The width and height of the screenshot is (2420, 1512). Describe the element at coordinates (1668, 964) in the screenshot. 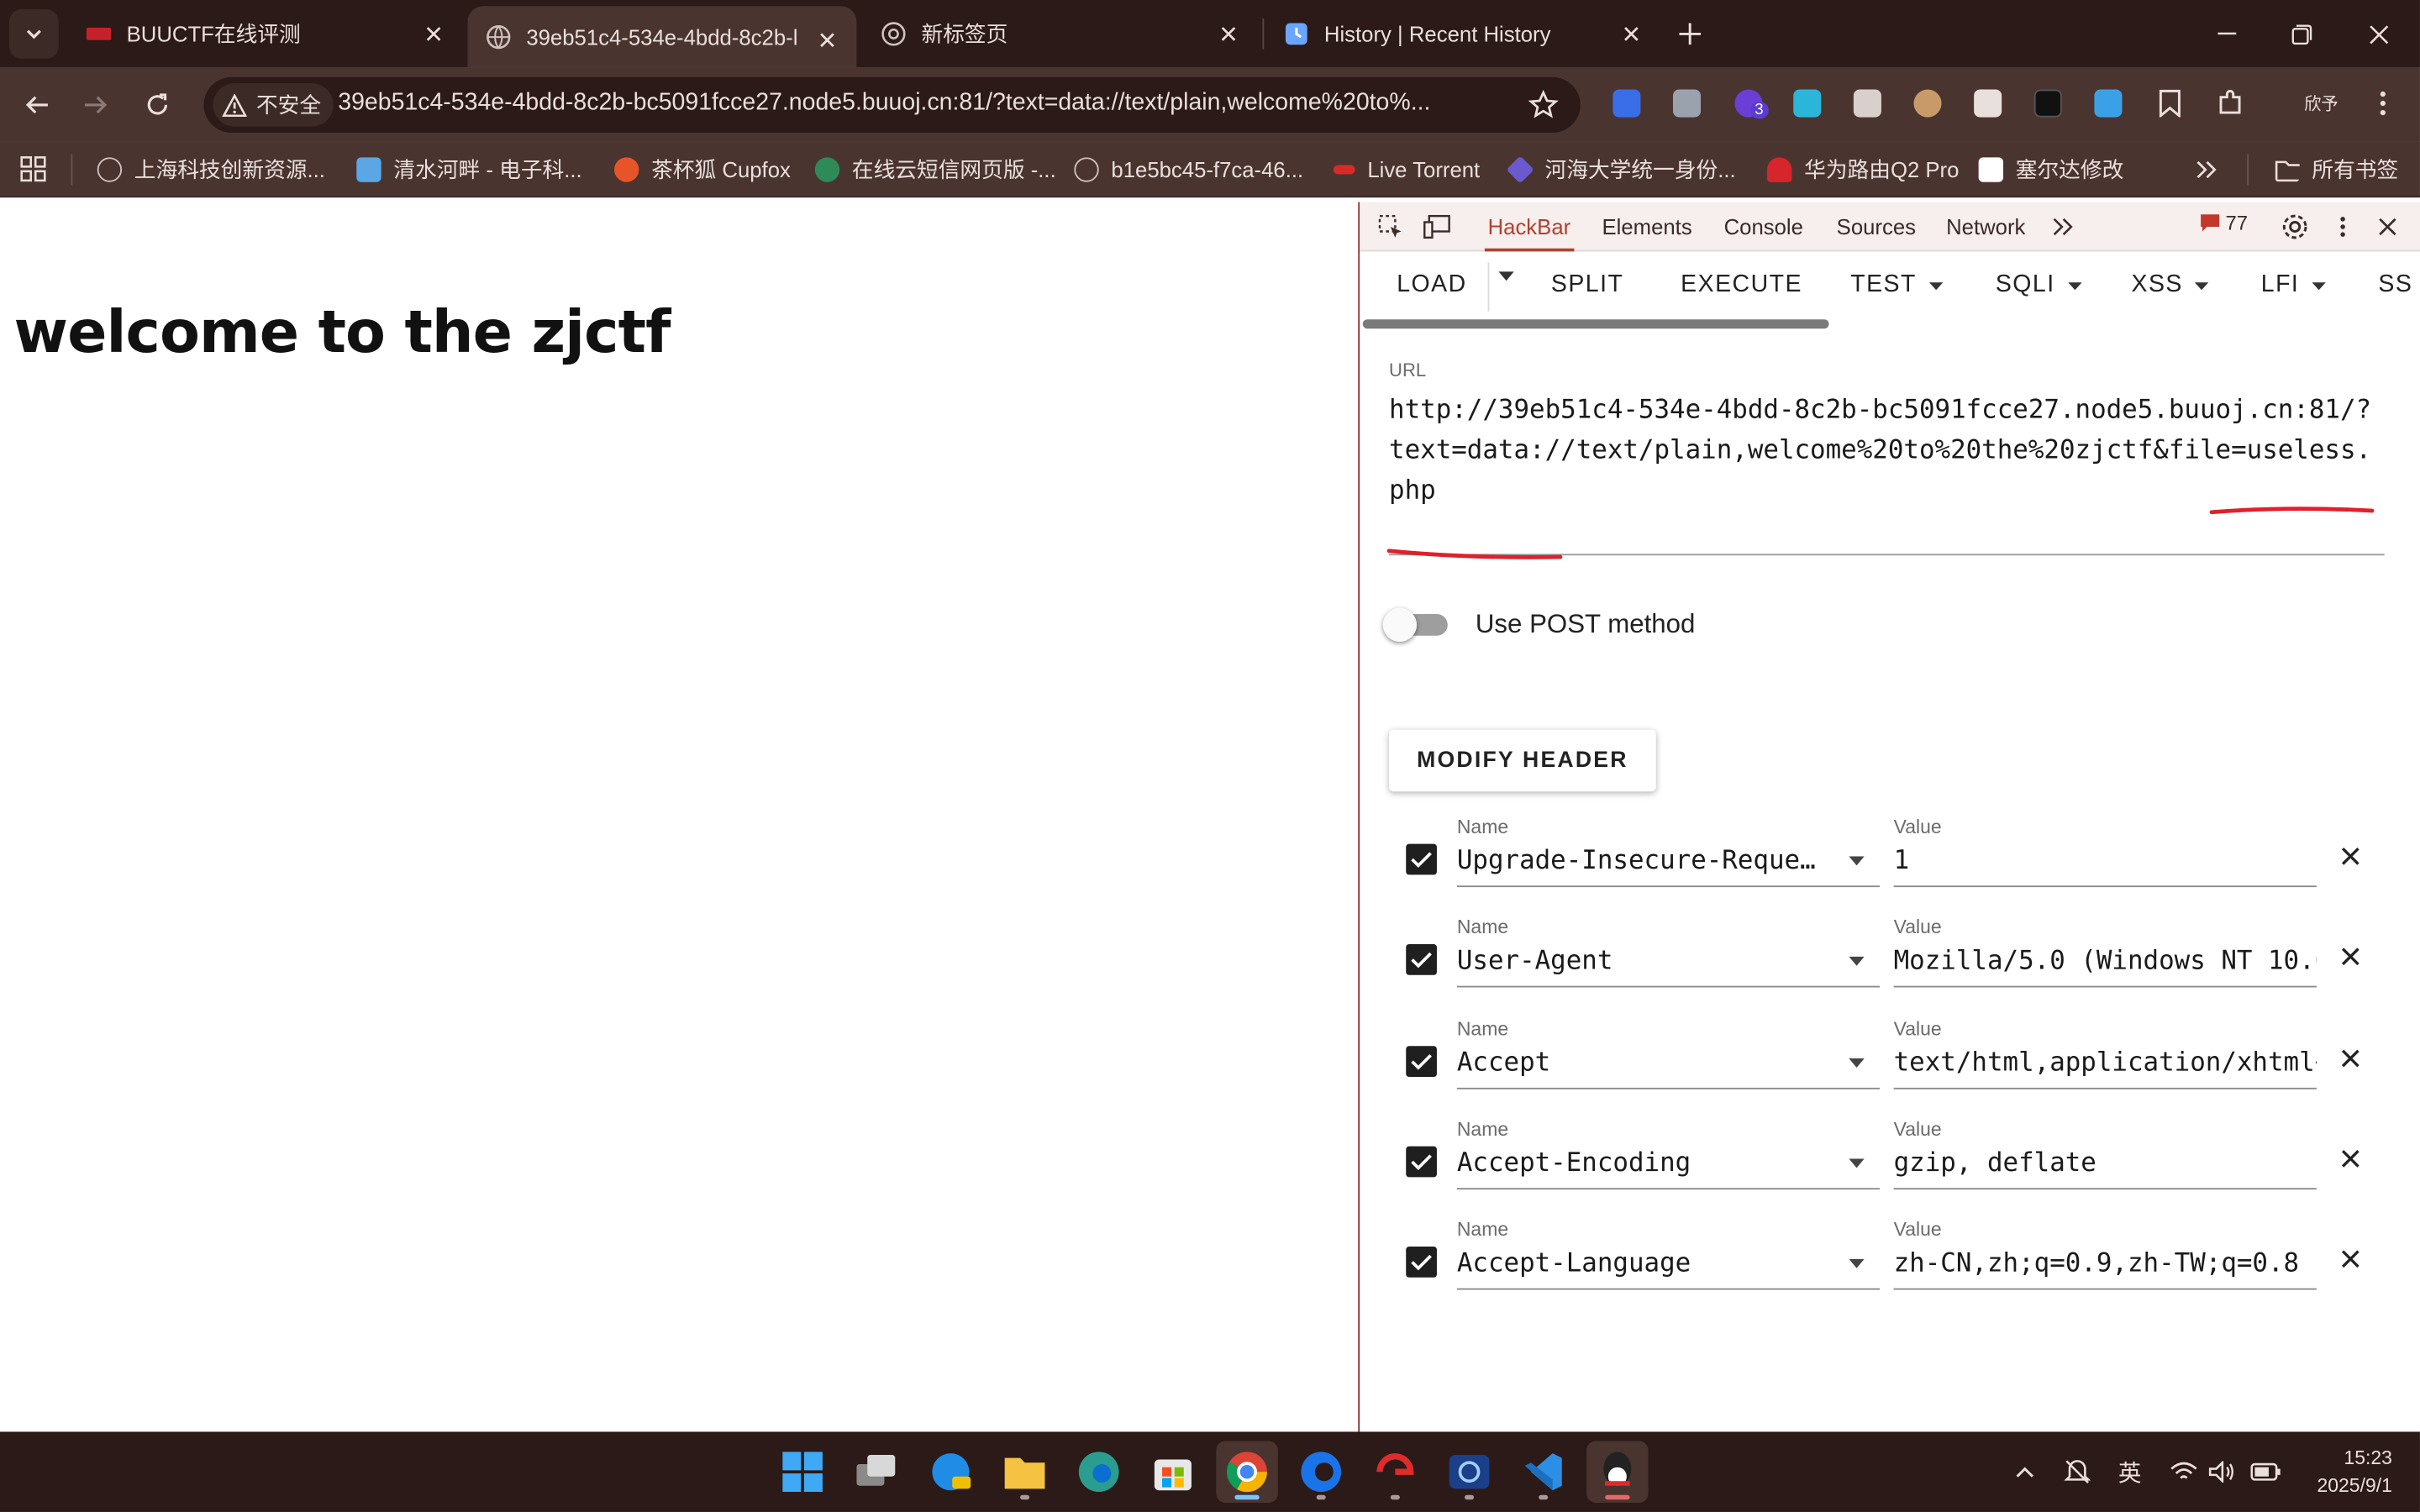

I see `header-name-field: User-Agent` at that location.